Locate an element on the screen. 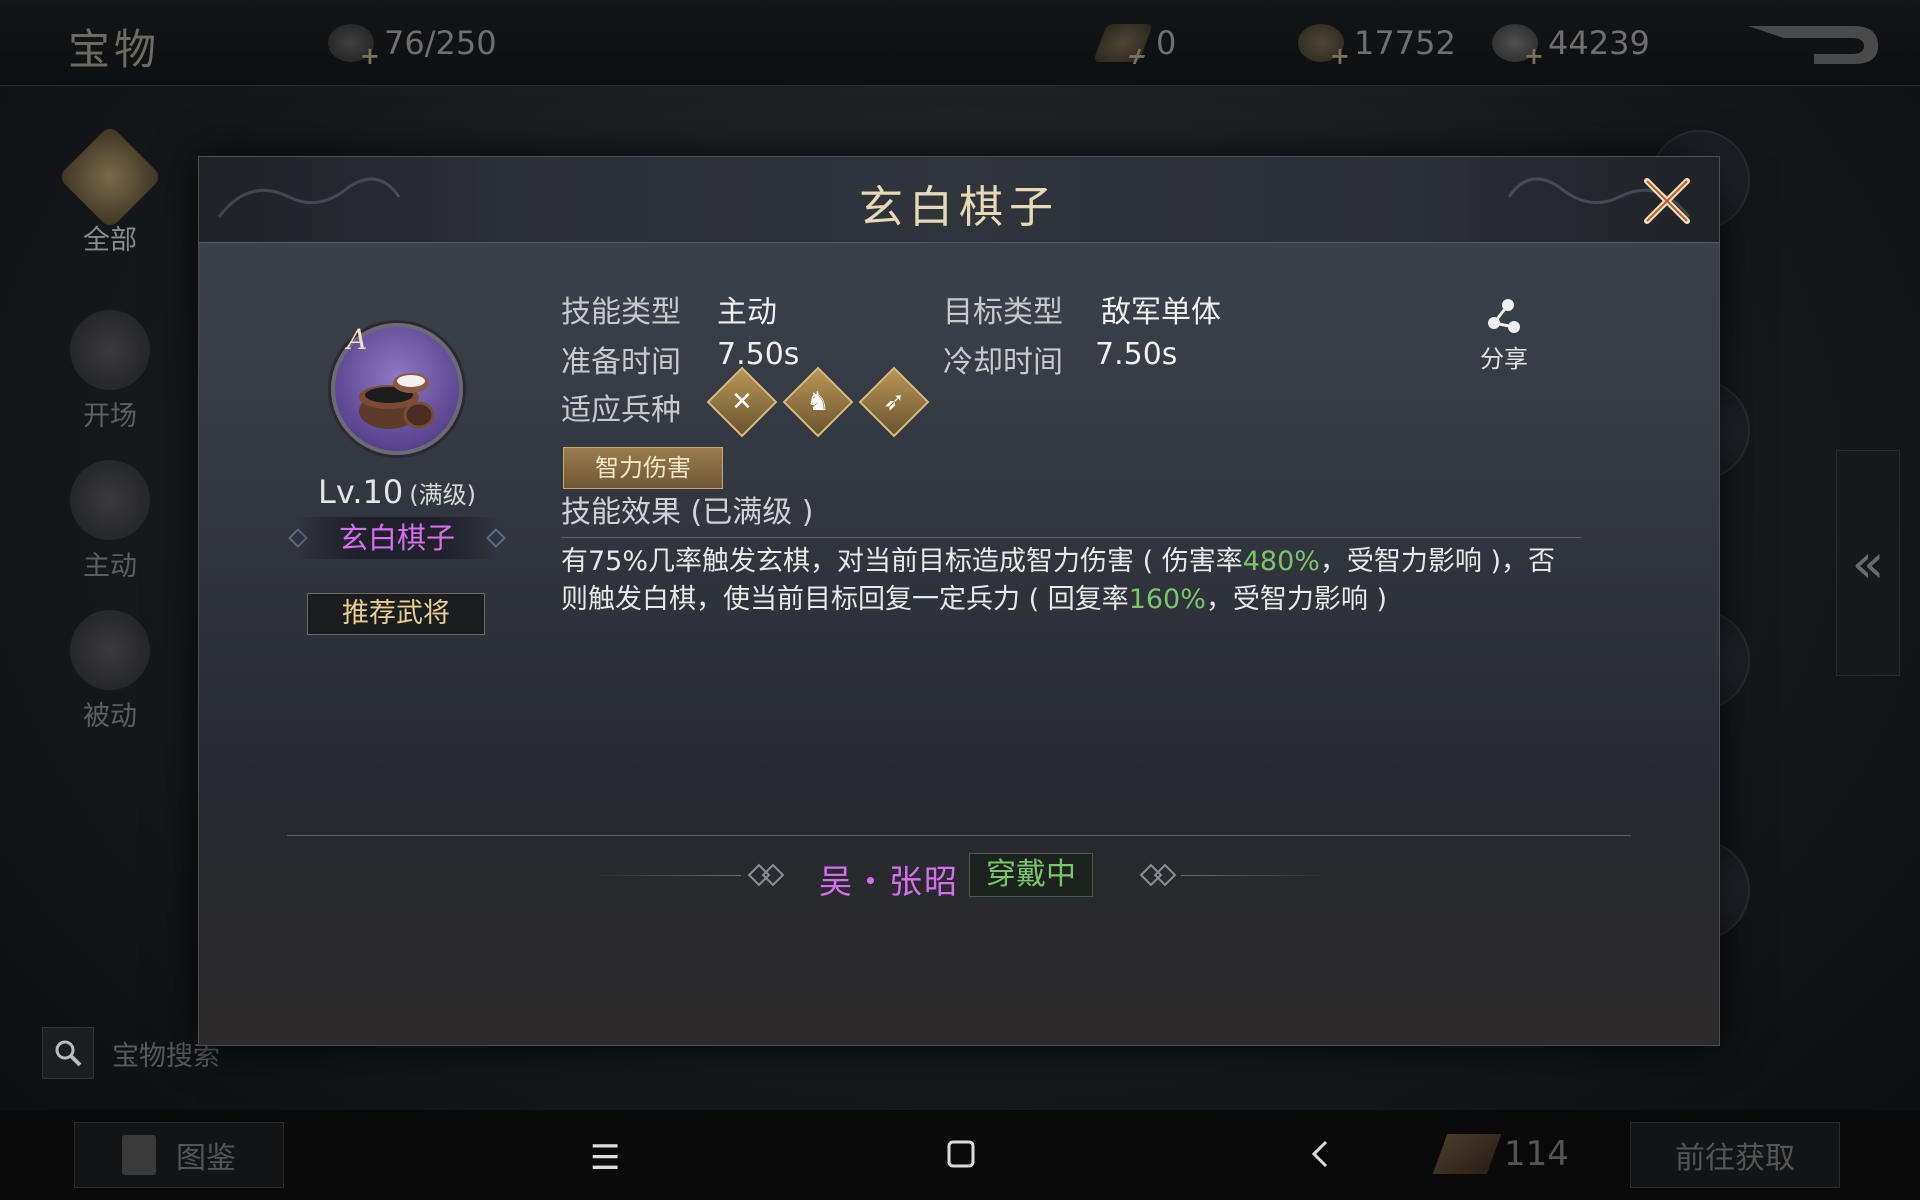 This screenshot has height=1200, width=1920. expand-panel-button: « is located at coordinates (1868, 563).